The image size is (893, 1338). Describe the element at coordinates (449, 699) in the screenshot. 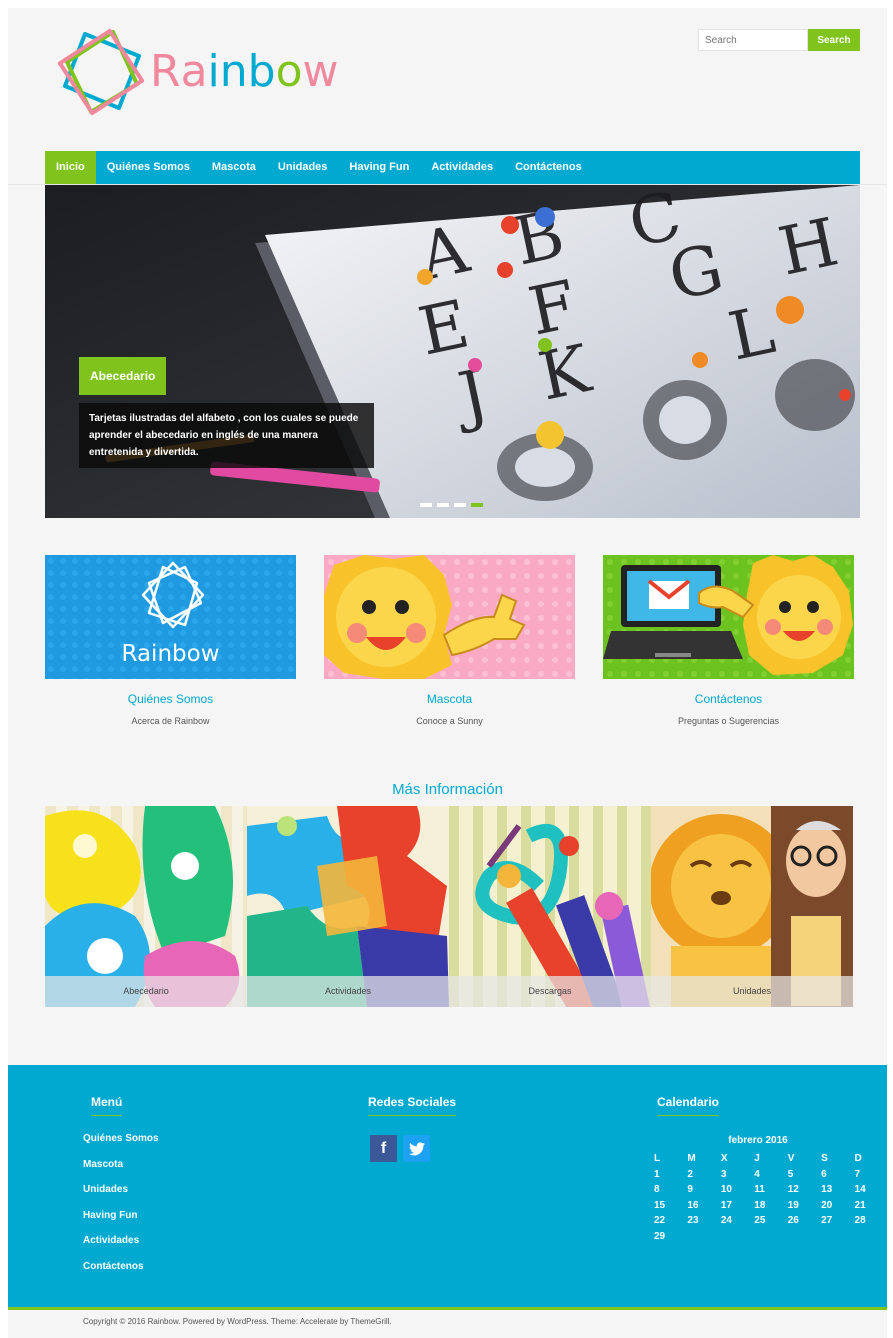

I see `feature-title: Mascota` at that location.